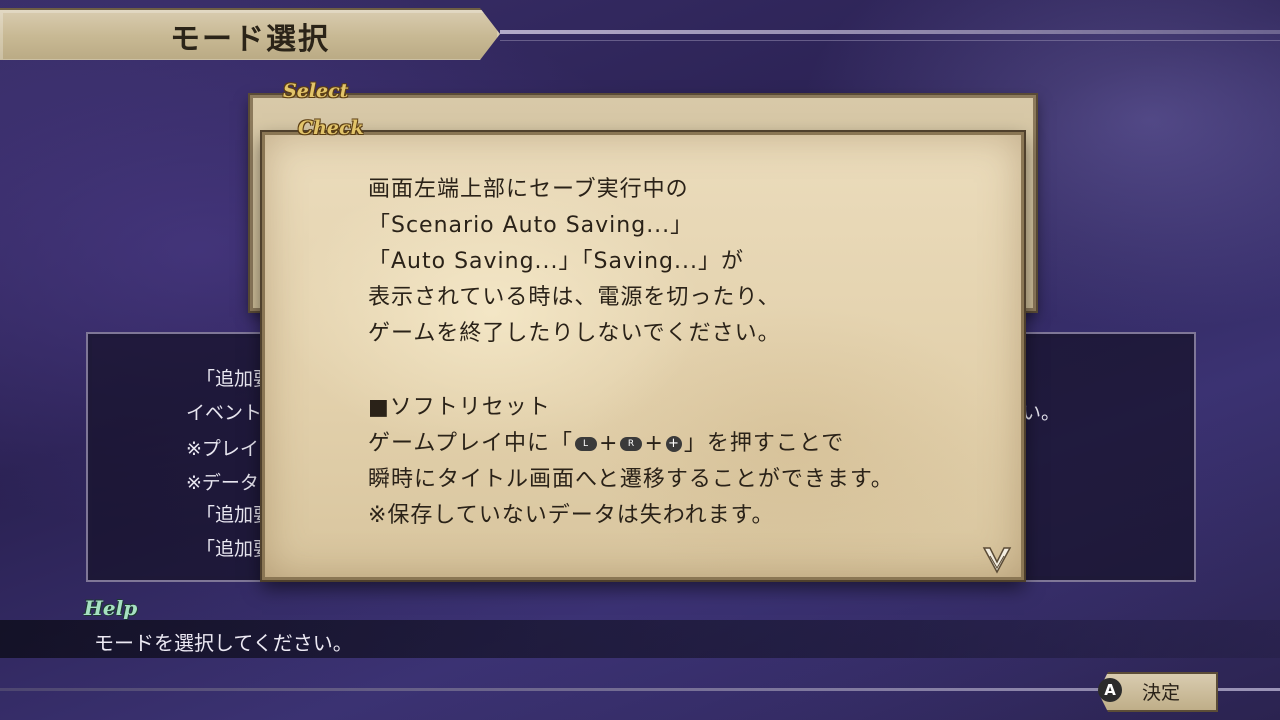  Describe the element at coordinates (222, 449) in the screenshot. I see `info-line: ※プレイ` at that location.